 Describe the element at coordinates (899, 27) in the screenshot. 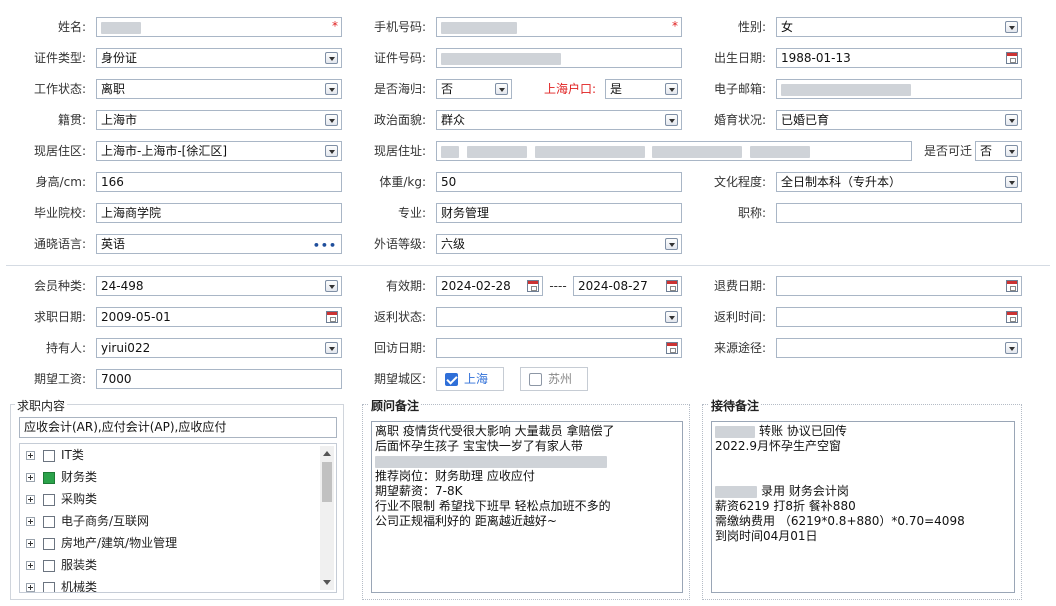

I see `gender-select: 女` at that location.